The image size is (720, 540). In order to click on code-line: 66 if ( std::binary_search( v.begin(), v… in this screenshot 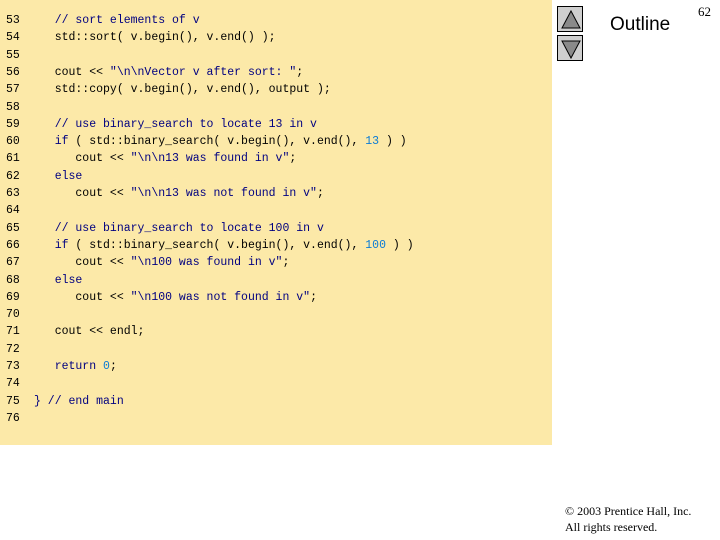, I will do `click(210, 245)`.